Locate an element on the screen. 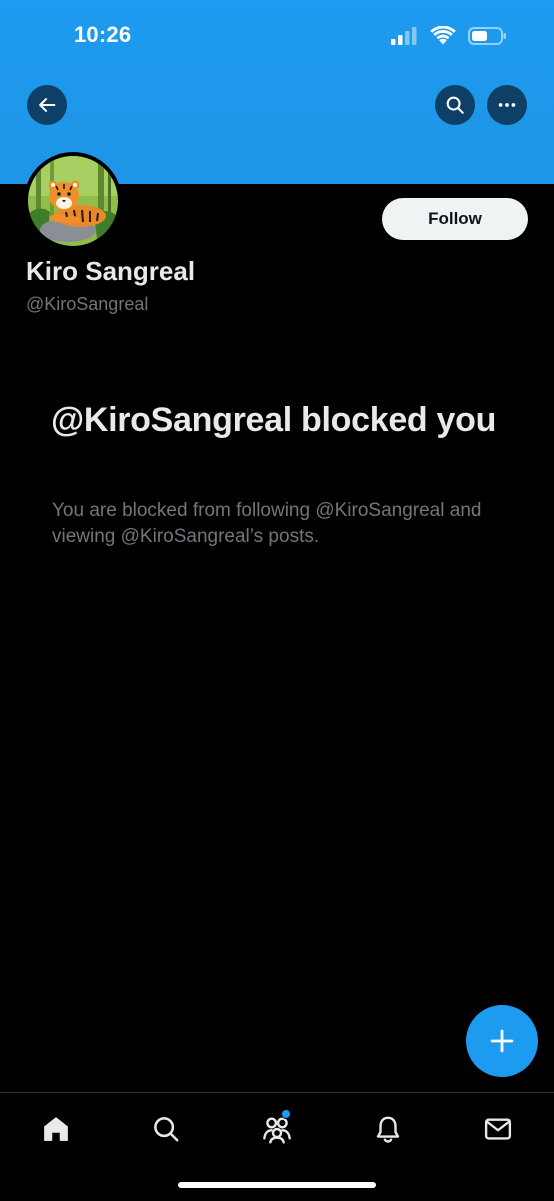  tiger-avatar is located at coordinates (73, 201).